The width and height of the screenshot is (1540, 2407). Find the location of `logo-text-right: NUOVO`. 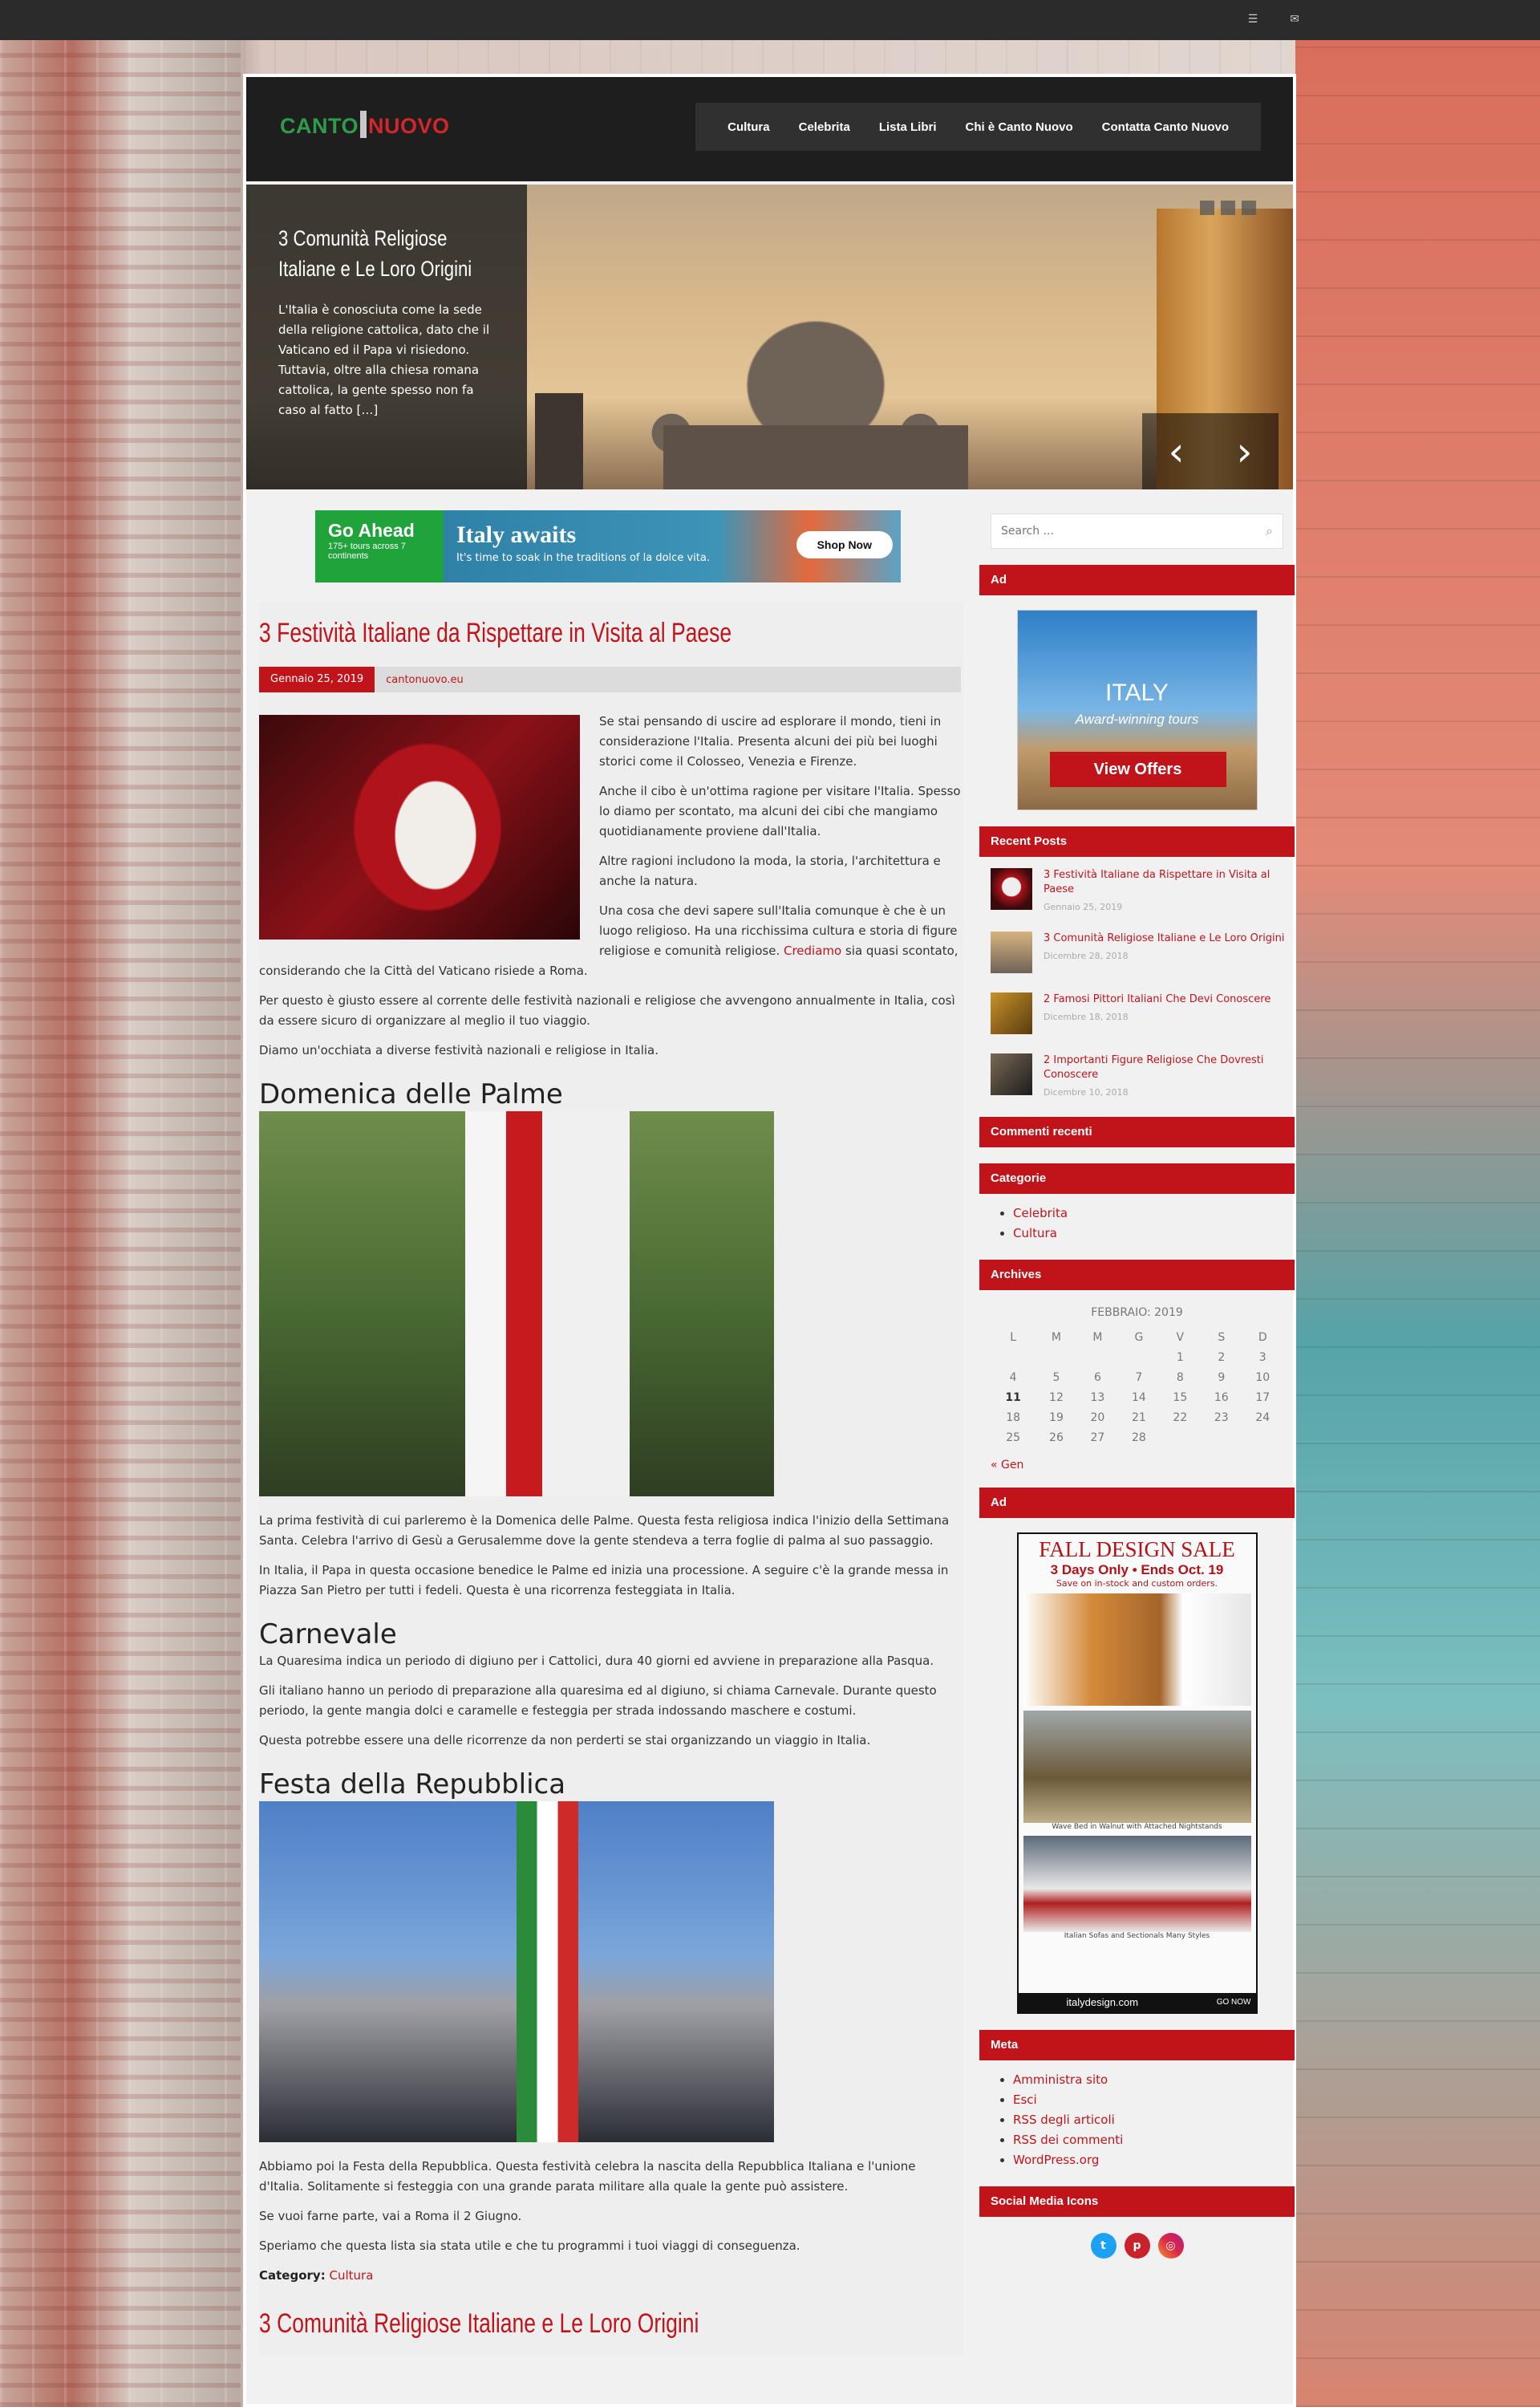

logo-text-right: NUOVO is located at coordinates (409, 126).